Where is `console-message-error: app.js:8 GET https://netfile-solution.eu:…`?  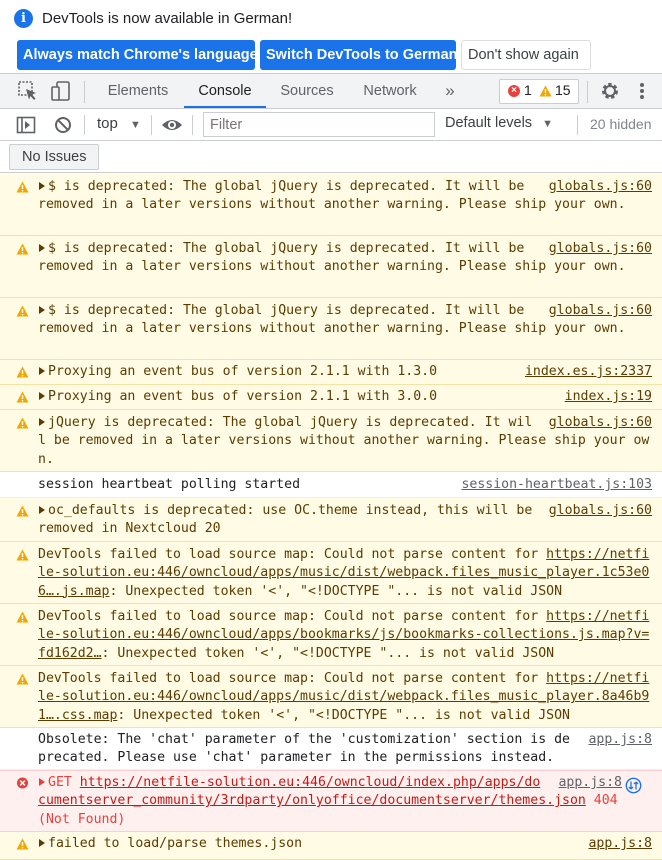 console-message-error: app.js:8 GET https://netfile-solution.eu:… is located at coordinates (331, 801).